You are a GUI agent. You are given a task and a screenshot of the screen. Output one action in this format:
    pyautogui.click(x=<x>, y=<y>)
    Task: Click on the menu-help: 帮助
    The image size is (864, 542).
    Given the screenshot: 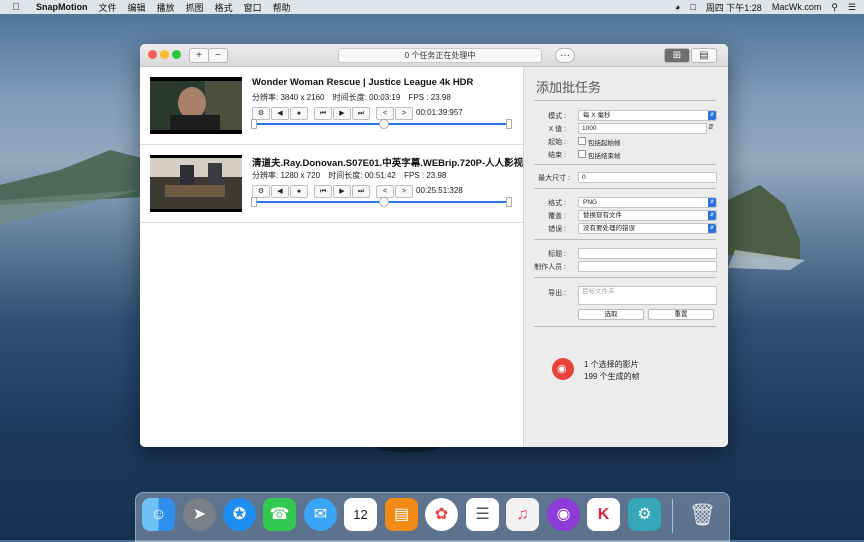 What is the action you would take?
    pyautogui.click(x=282, y=7)
    